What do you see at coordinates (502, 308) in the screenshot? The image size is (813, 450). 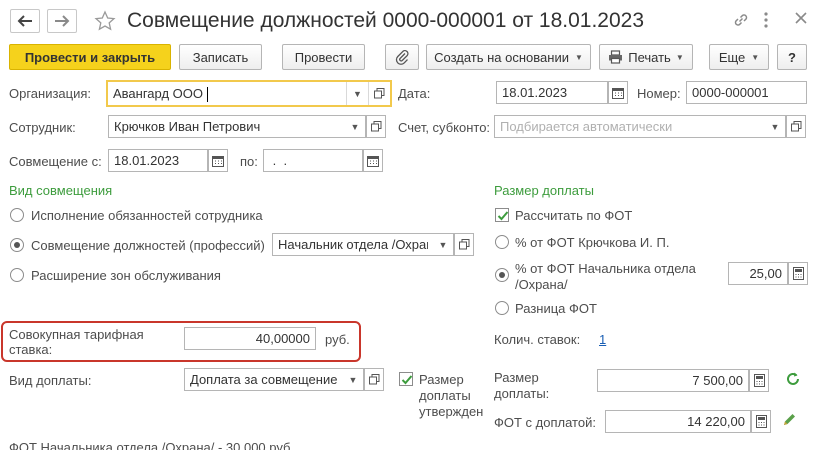 I see `radio-fot-difference` at bounding box center [502, 308].